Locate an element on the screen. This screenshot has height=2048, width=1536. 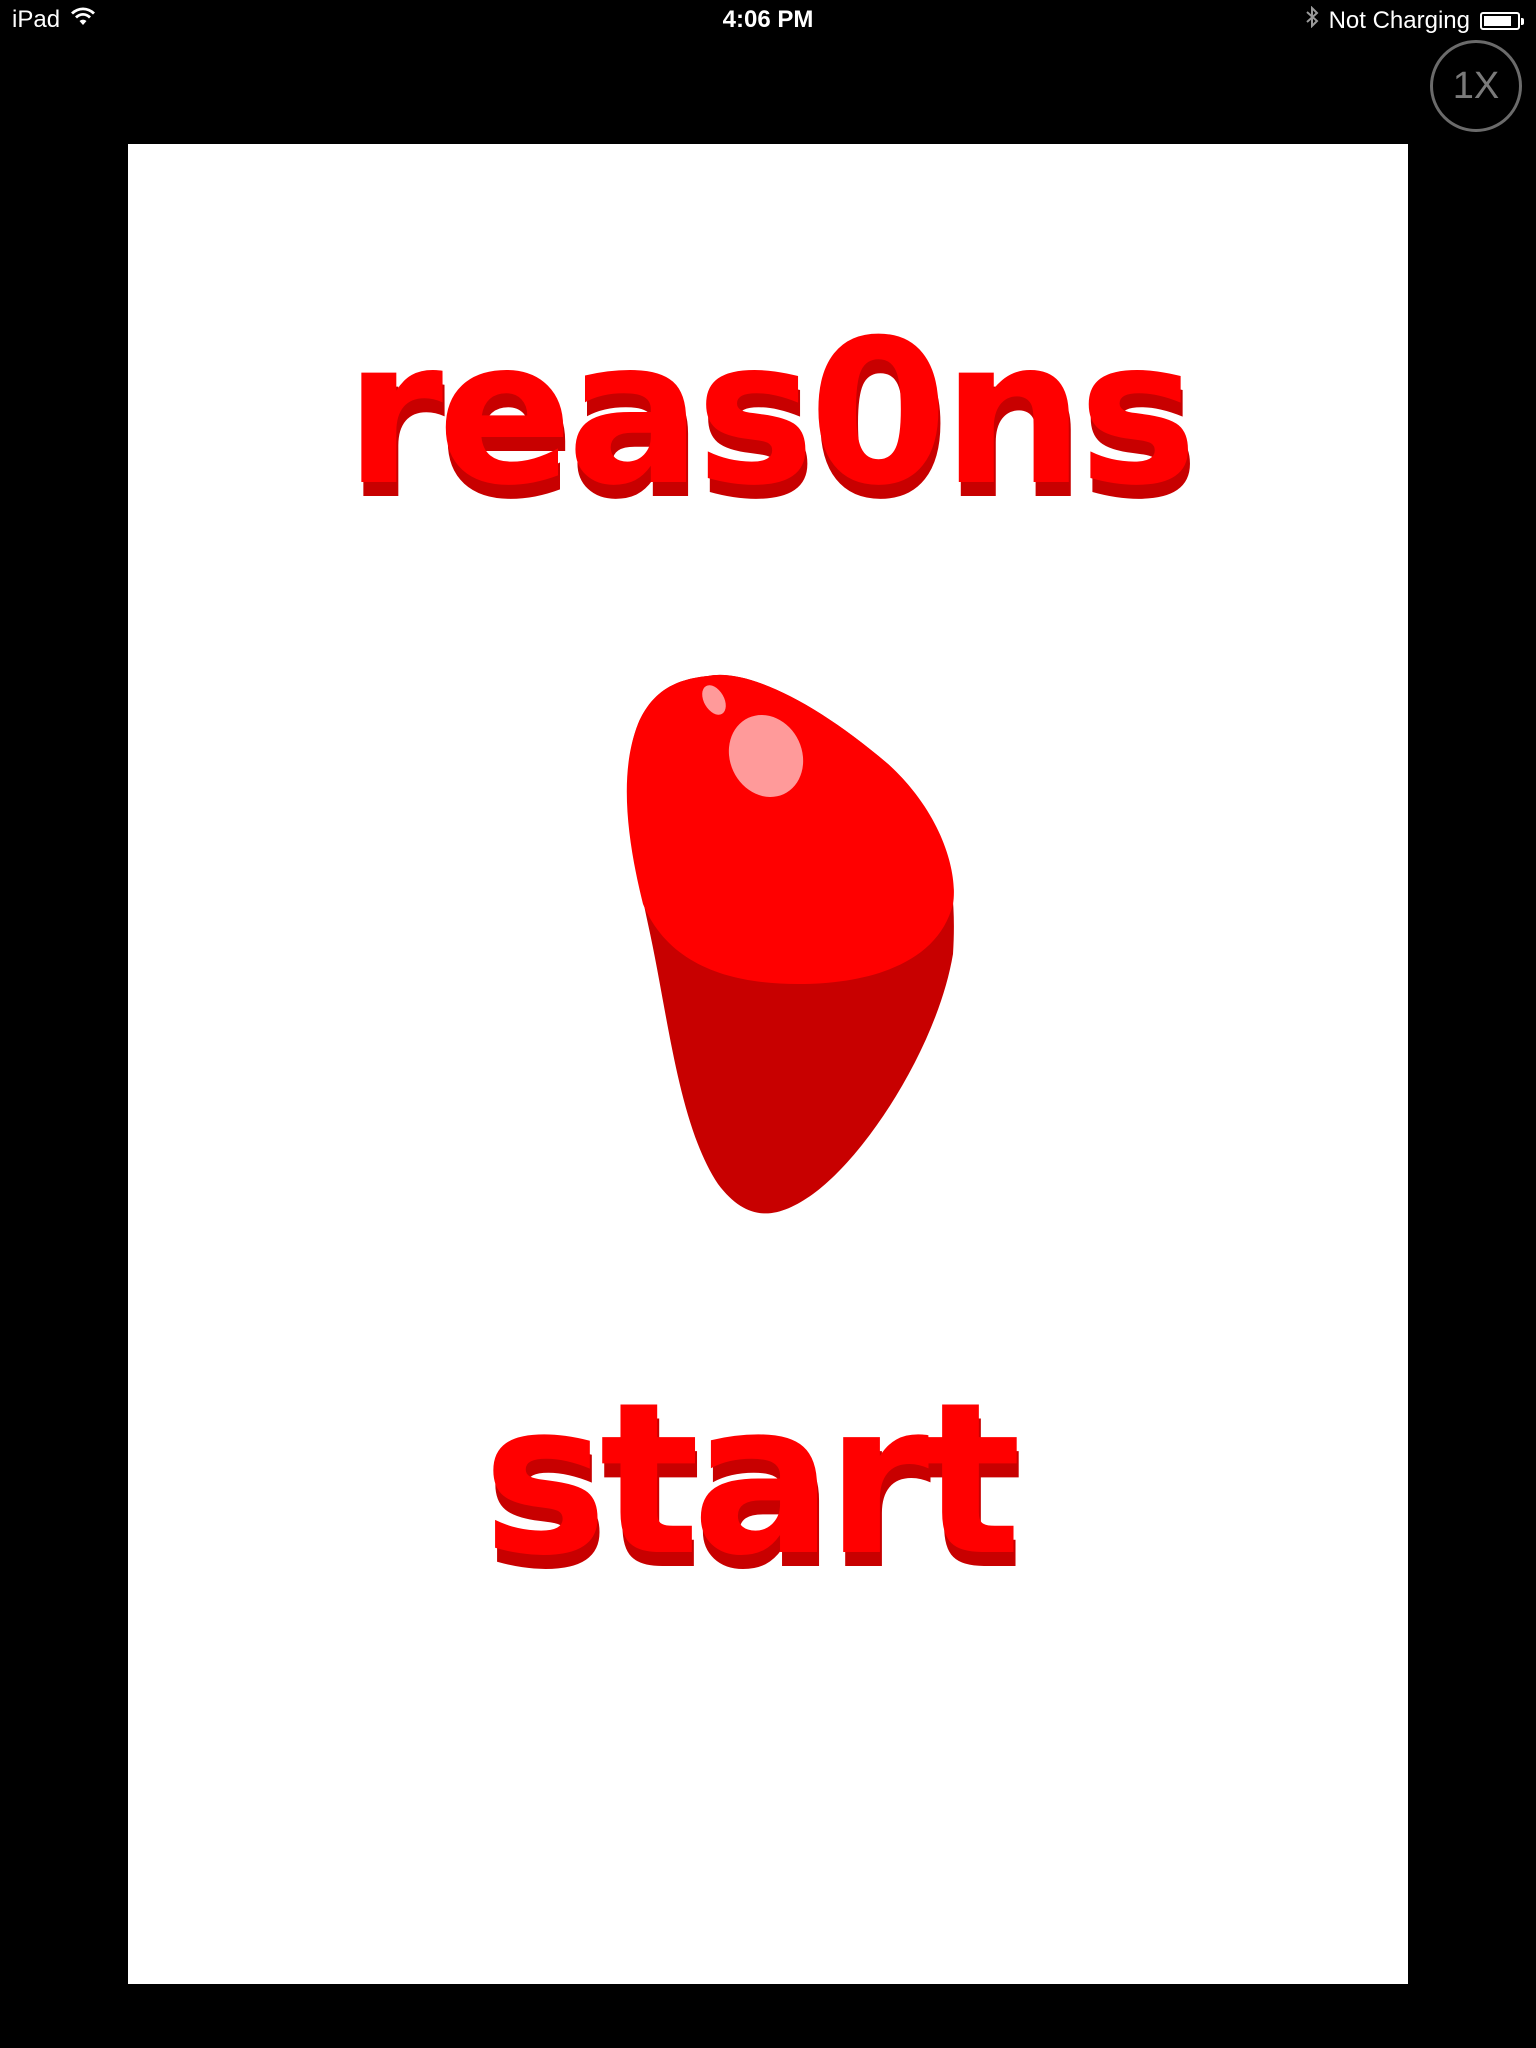
start-label: start is located at coordinates (749, 1484).